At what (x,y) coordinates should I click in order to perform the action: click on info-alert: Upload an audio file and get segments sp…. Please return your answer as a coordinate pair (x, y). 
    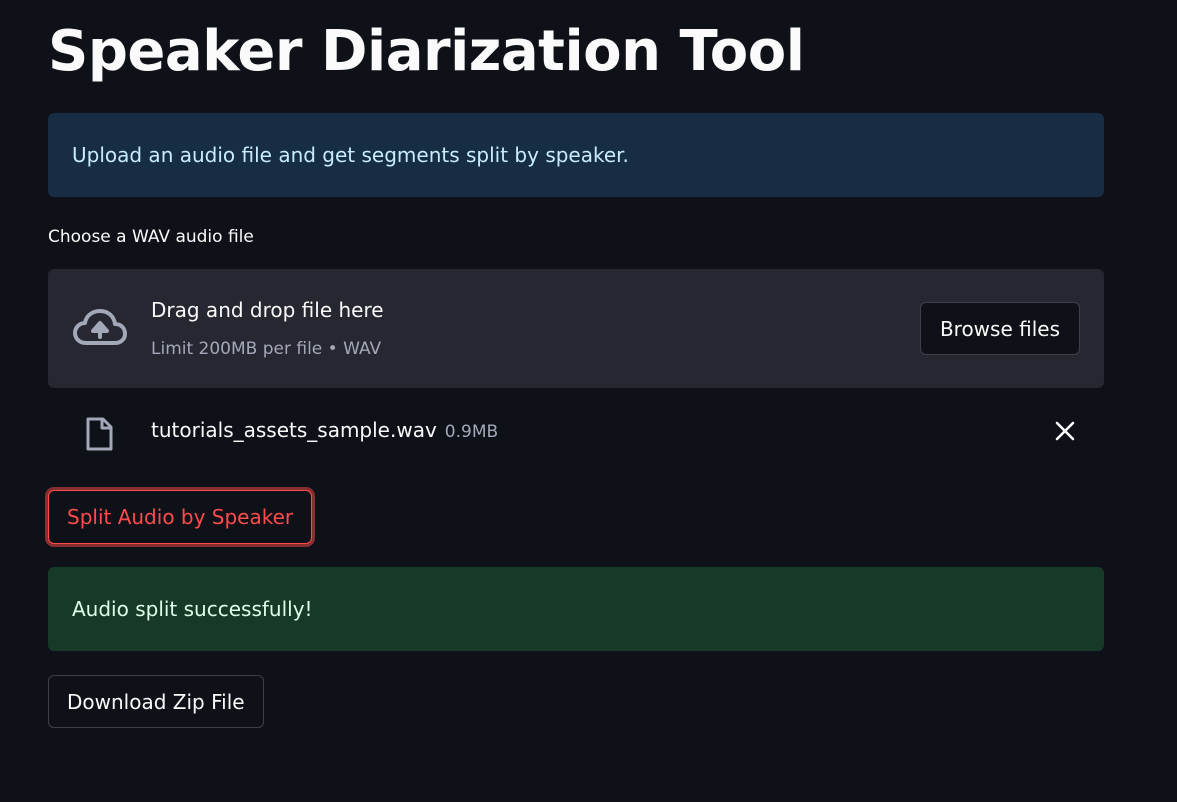
    Looking at the image, I should click on (576, 155).